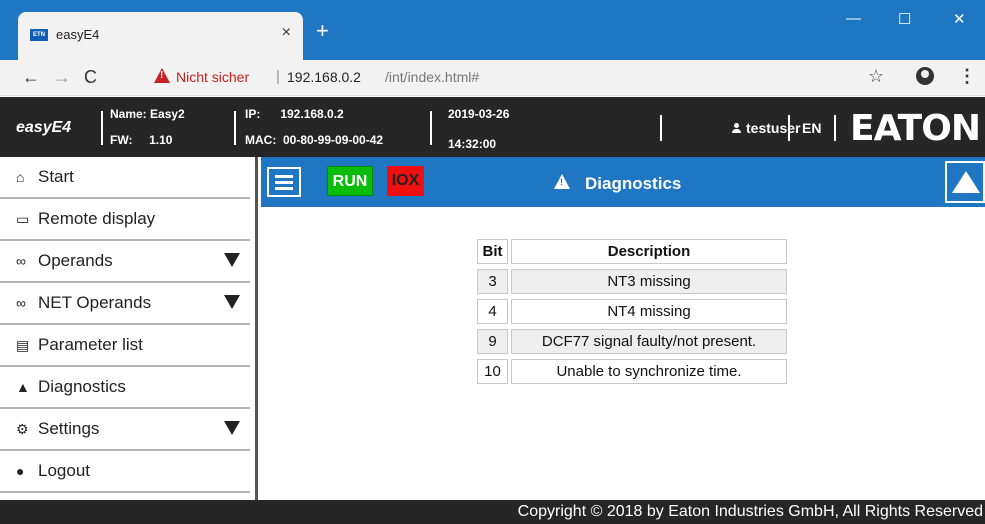 Image resolution: width=985 pixels, height=524 pixels. What do you see at coordinates (314, 140) in the screenshot?
I see `mac-address: MAC: 00-80-99-09-00-42` at bounding box center [314, 140].